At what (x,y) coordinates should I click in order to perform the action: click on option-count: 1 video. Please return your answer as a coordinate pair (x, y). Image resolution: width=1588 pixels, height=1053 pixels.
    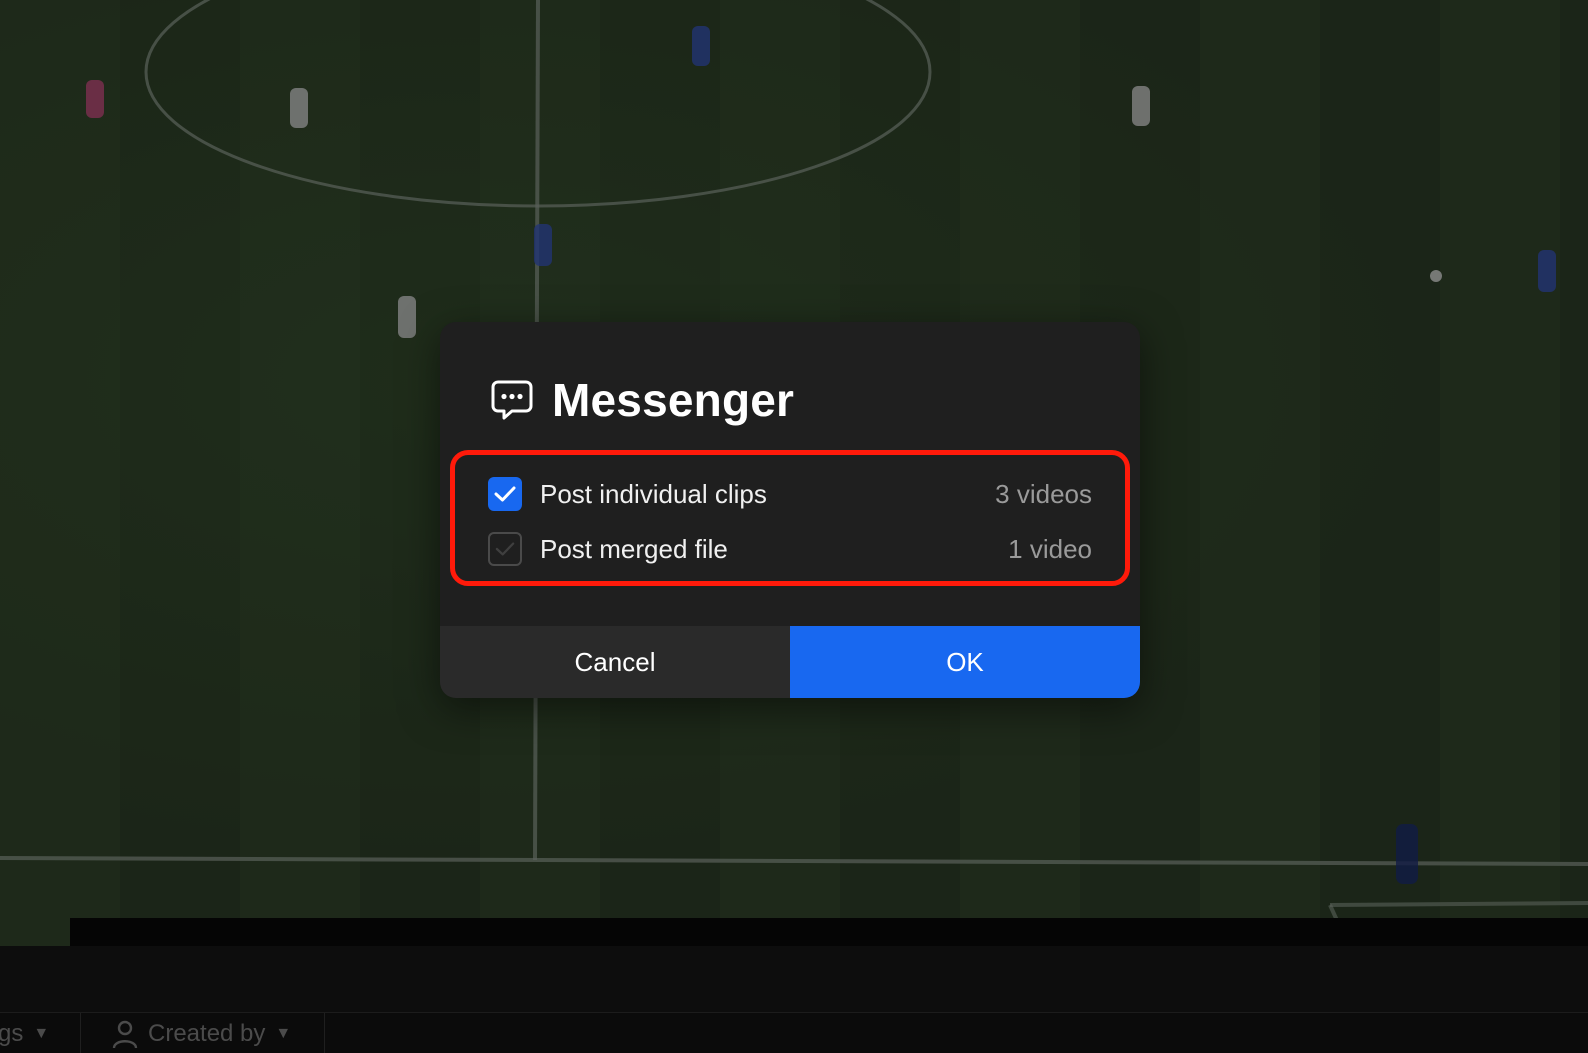
    Looking at the image, I should click on (1050, 548).